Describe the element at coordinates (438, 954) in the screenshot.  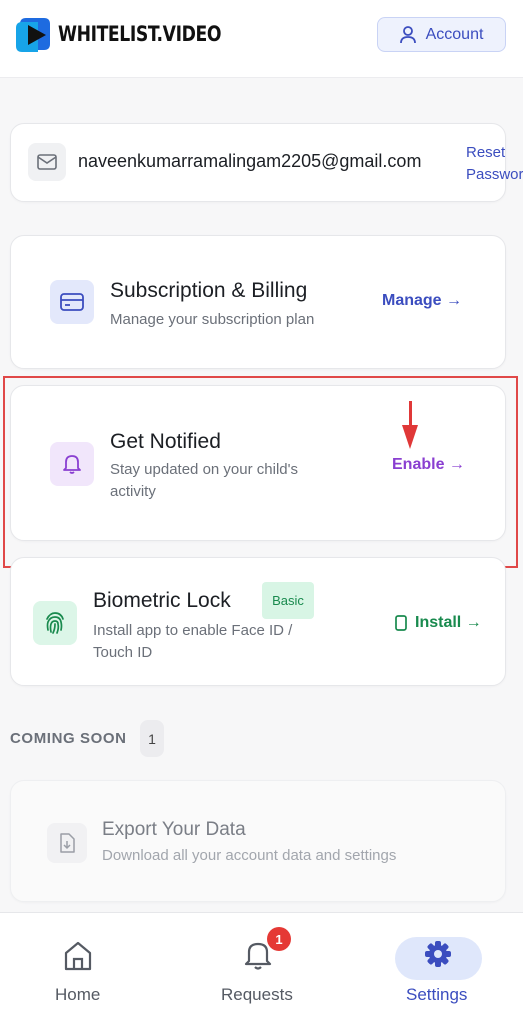
I see `gear-icon` at that location.